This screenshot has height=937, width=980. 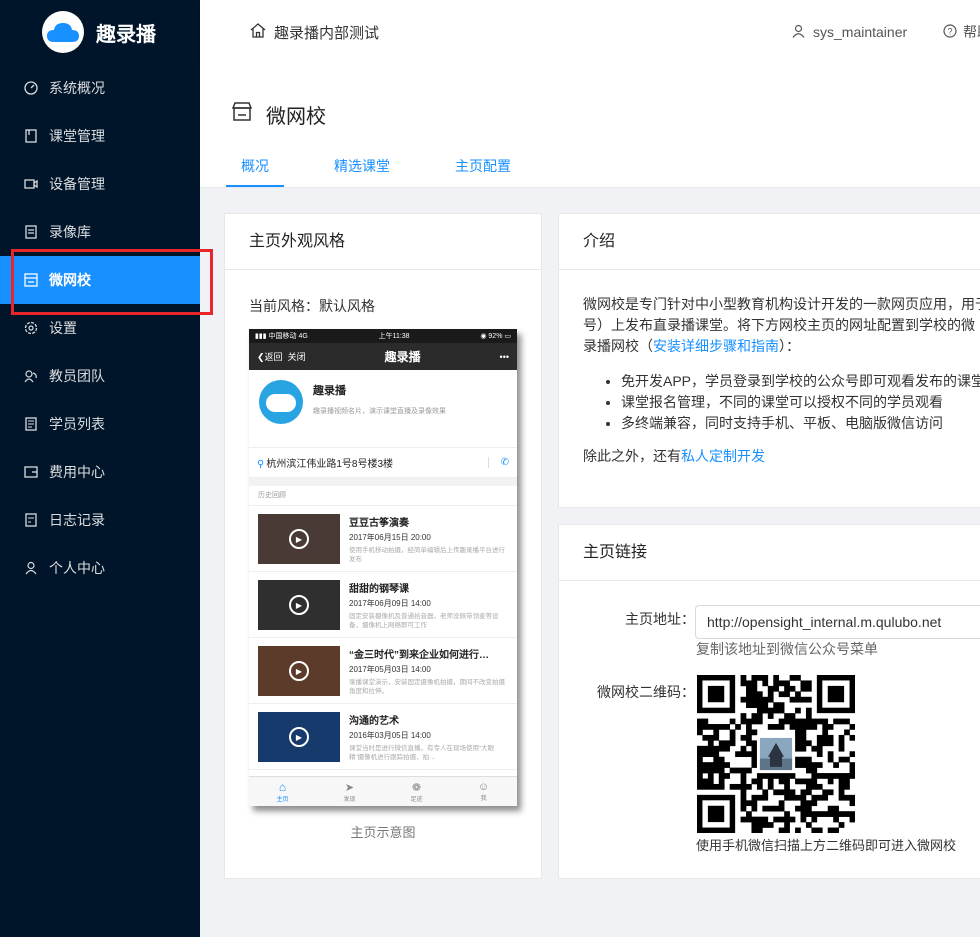 I want to click on url-label: 主页地址：, so click(x=660, y=619).